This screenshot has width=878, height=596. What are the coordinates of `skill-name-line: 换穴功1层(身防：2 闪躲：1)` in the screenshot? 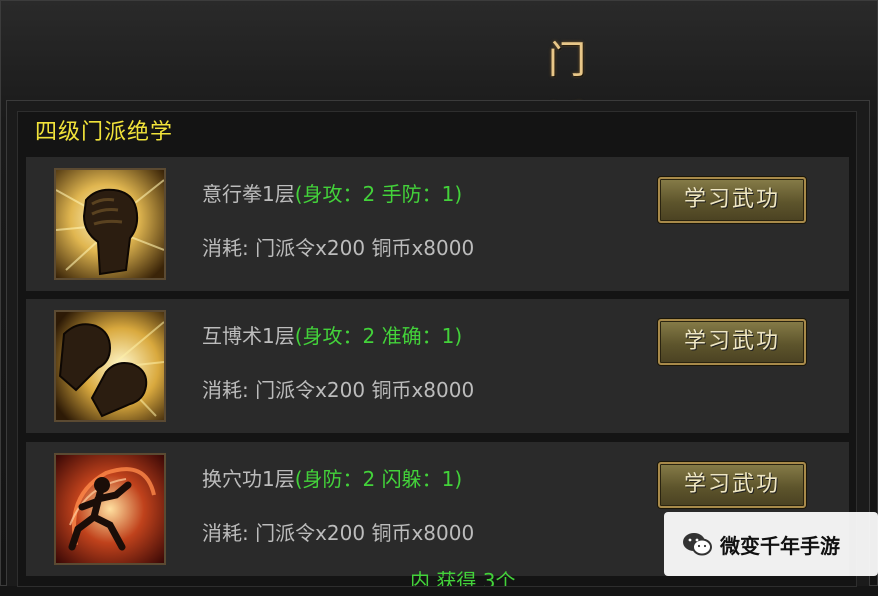 It's located at (332, 479).